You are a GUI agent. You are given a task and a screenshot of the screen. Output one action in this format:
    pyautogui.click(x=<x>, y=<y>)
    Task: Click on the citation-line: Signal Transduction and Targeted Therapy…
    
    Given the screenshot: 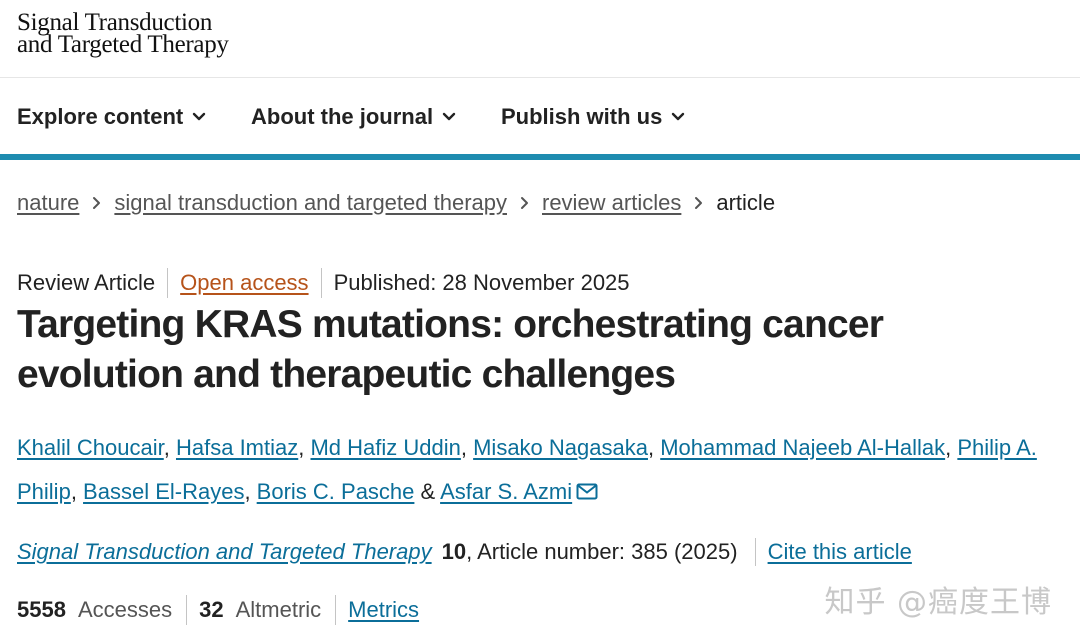 What is the action you would take?
    pyautogui.click(x=464, y=552)
    